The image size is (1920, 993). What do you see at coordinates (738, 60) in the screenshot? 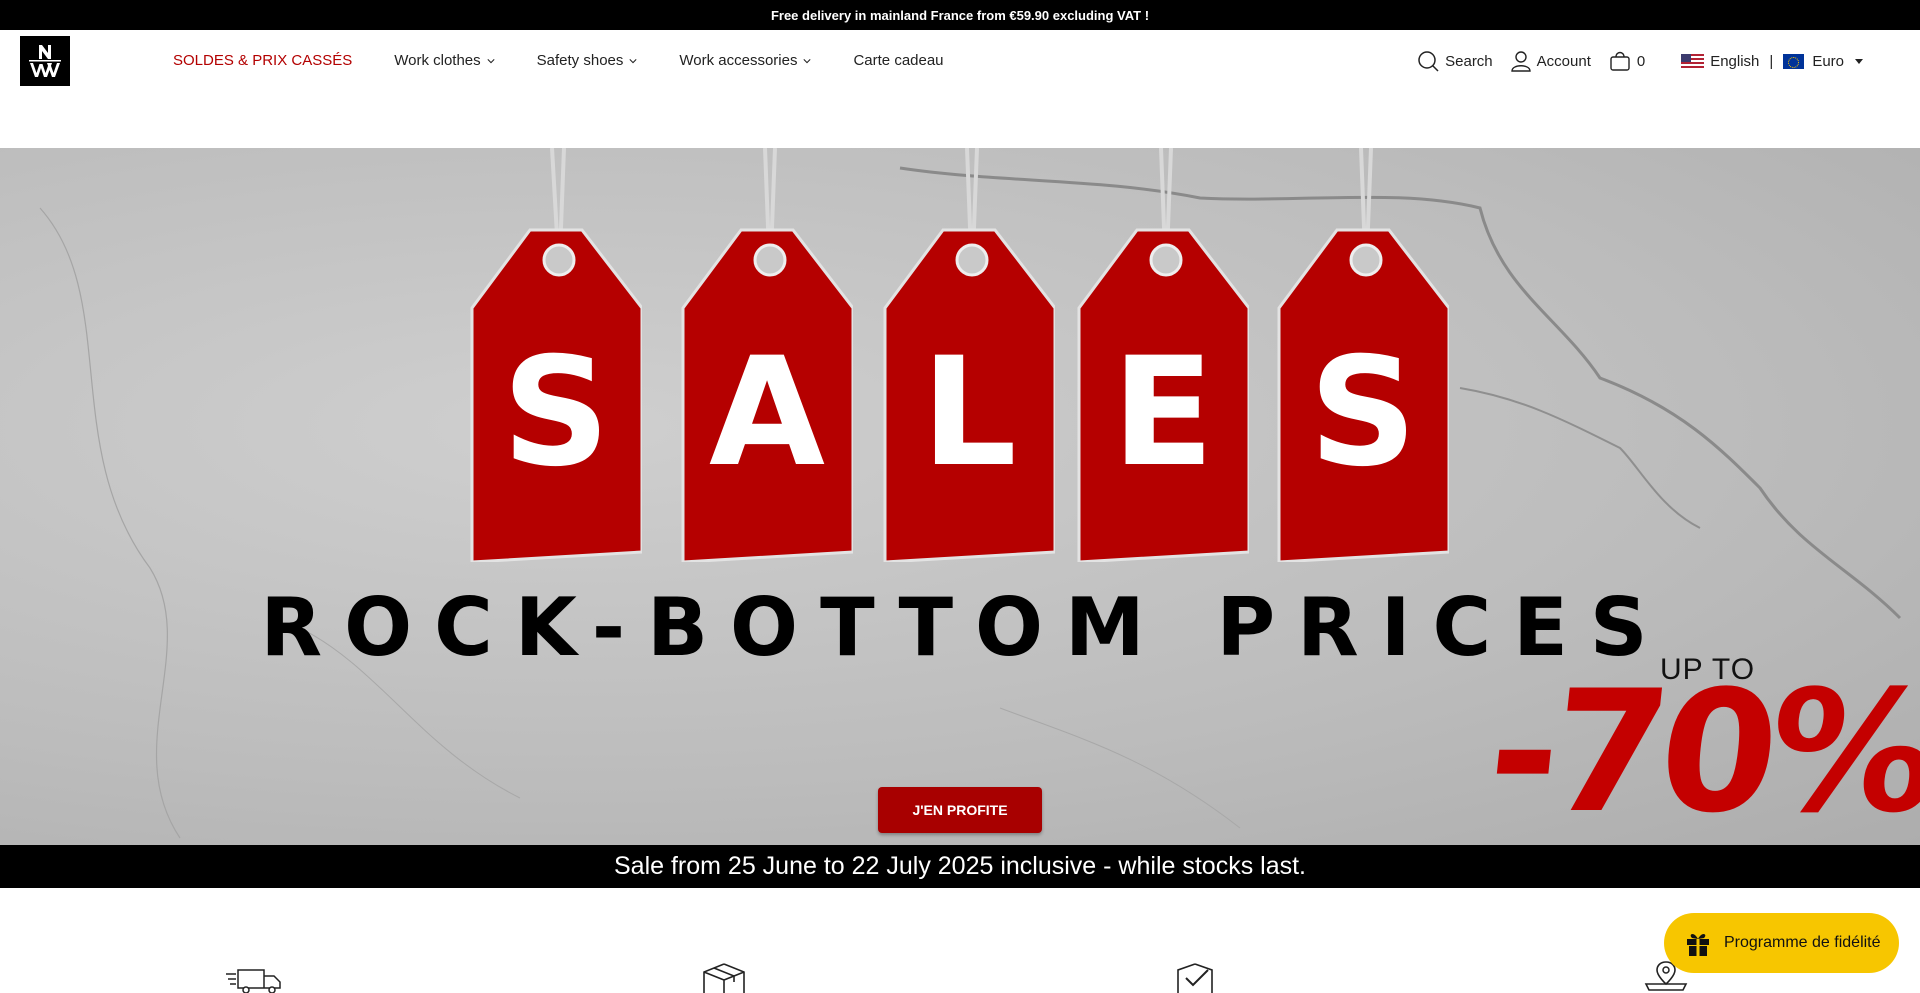
I see `nav-item-work-accessories-label: Work accessories` at bounding box center [738, 60].